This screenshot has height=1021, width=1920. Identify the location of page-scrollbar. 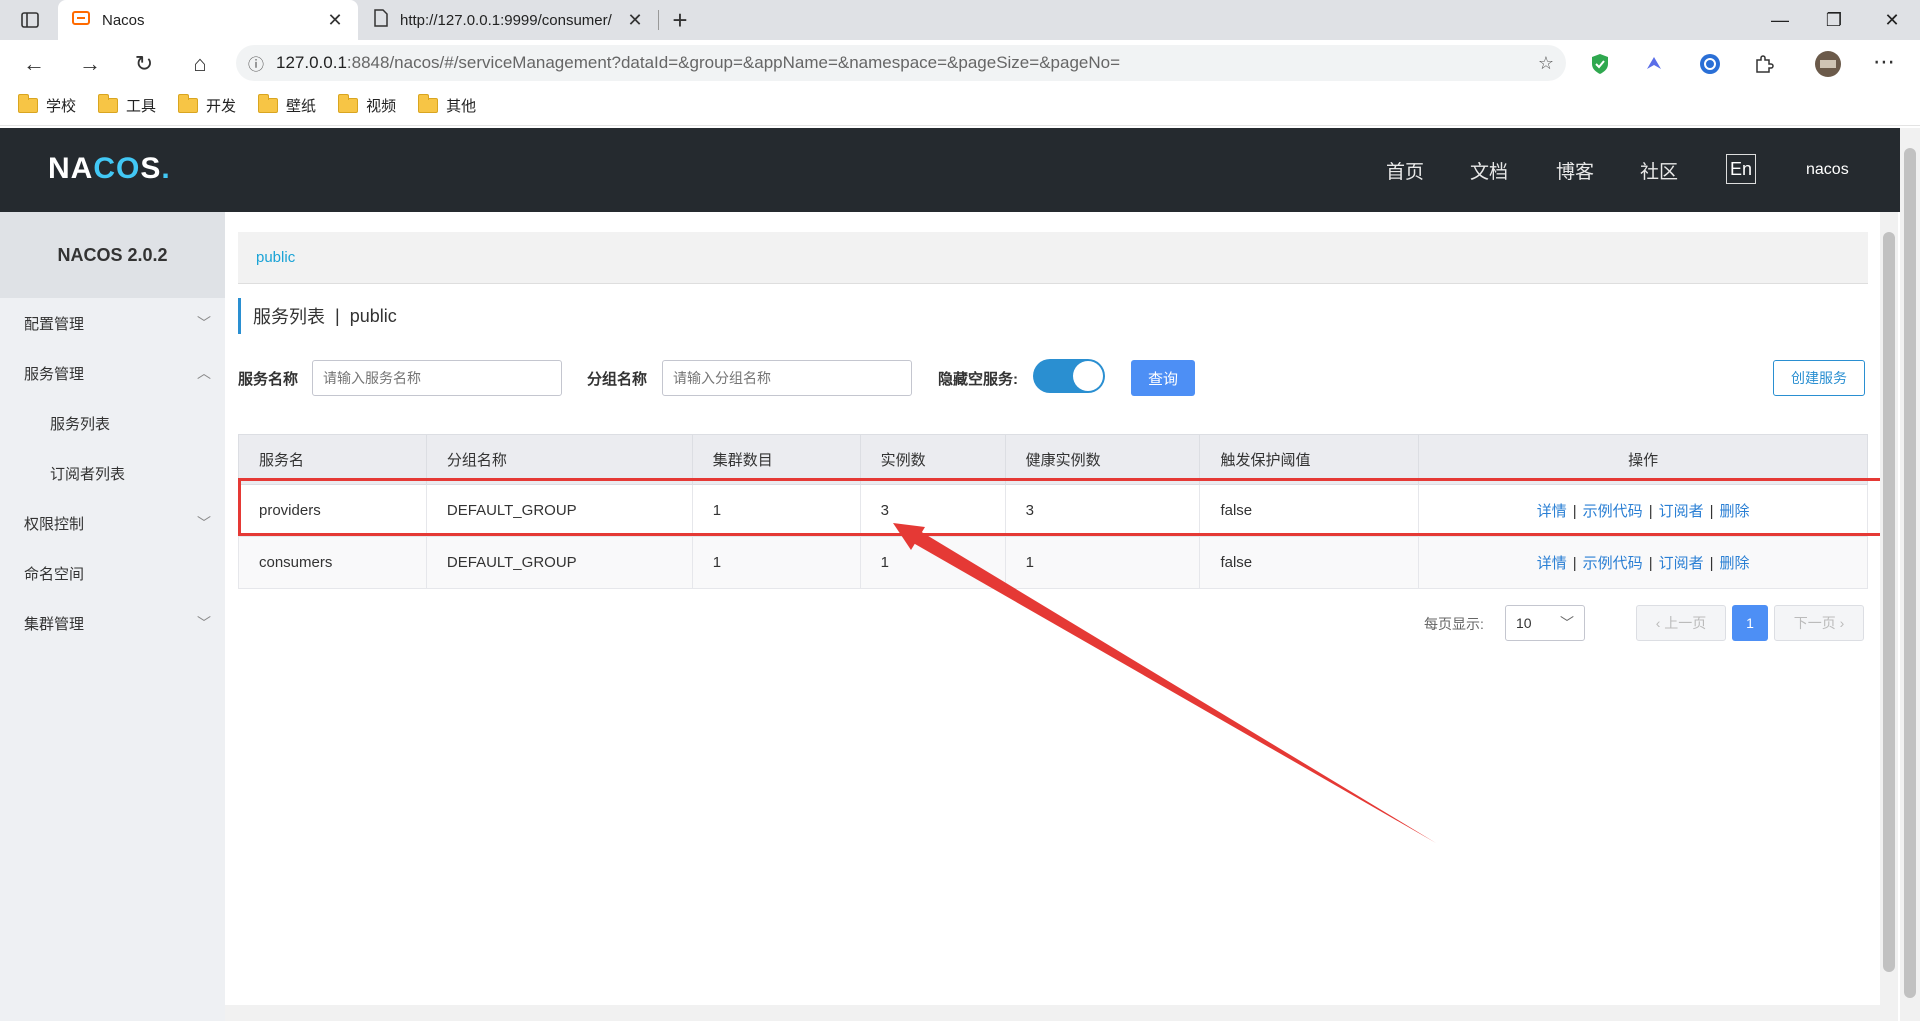
(1910, 574).